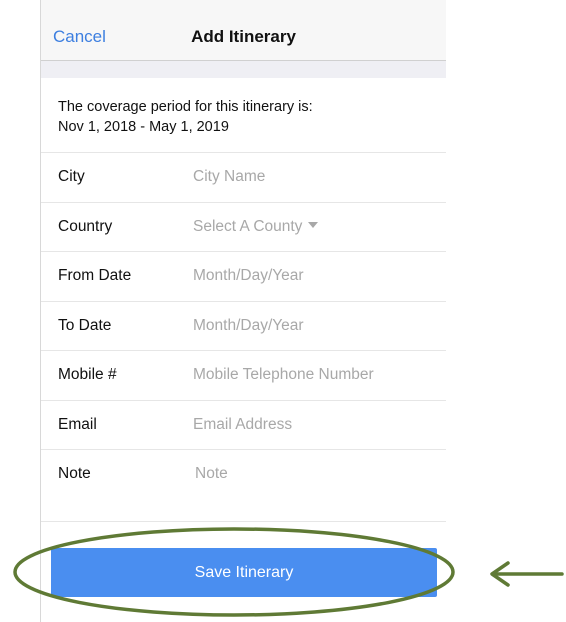 The width and height of the screenshot is (566, 622). Describe the element at coordinates (312, 474) in the screenshot. I see `note-input` at that location.